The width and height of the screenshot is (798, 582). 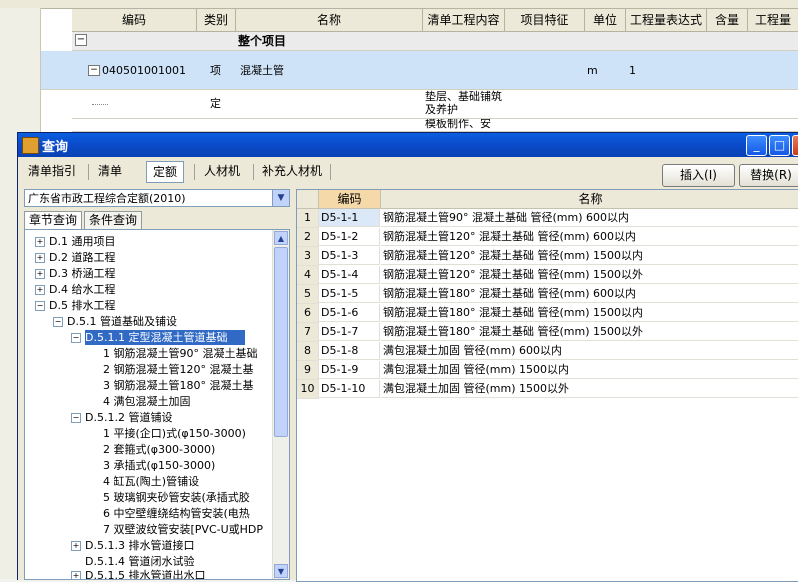 I want to click on tree-node: 4 满包混凝土加固, so click(x=147, y=401).